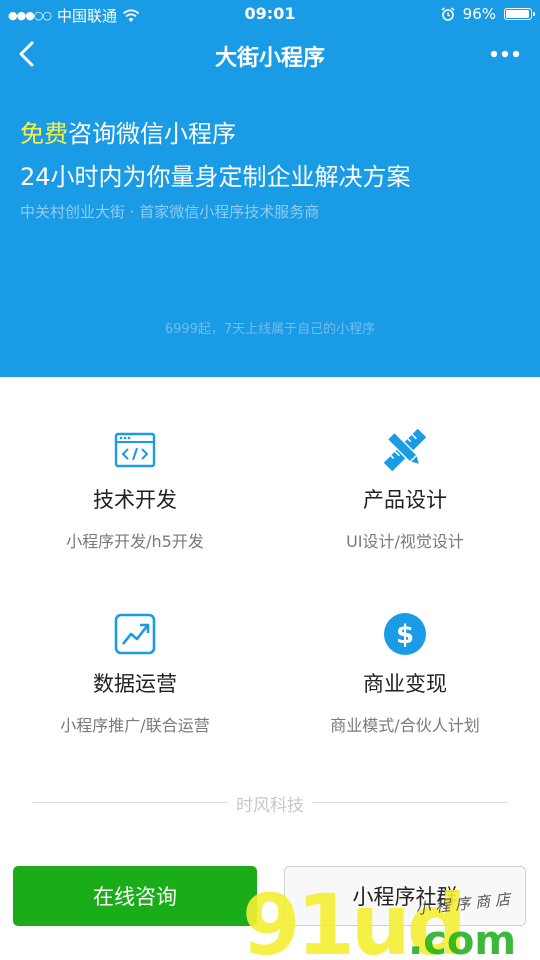  I want to click on service-desc: 商业模式/合伙人计划, so click(405, 725).